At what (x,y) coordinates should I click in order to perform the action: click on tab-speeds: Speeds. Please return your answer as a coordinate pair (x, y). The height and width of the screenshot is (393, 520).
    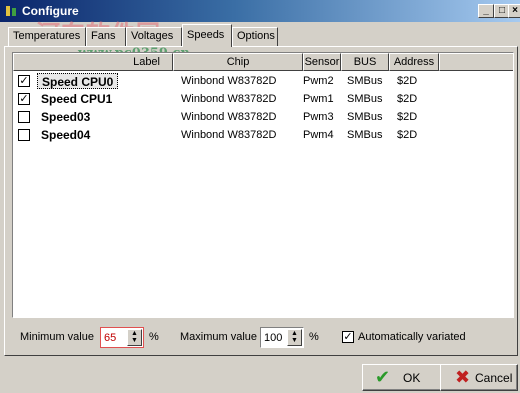
    Looking at the image, I should click on (207, 35).